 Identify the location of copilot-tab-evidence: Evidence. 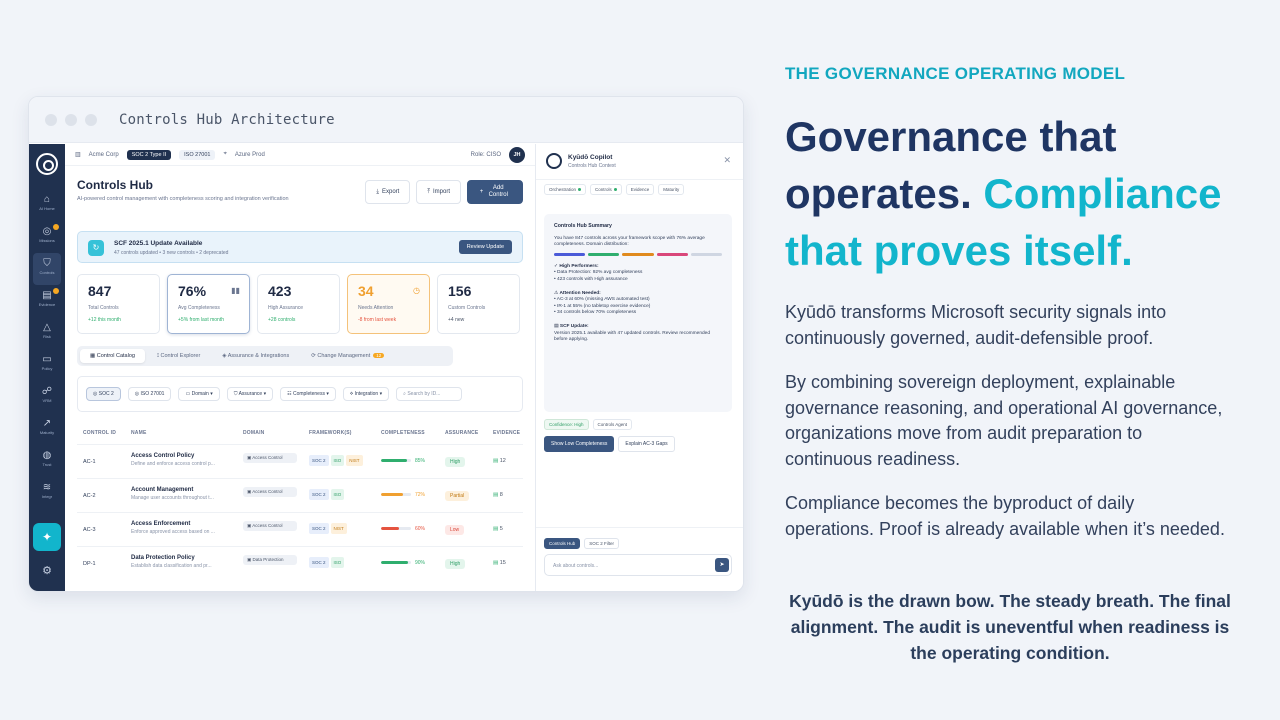
(640, 189).